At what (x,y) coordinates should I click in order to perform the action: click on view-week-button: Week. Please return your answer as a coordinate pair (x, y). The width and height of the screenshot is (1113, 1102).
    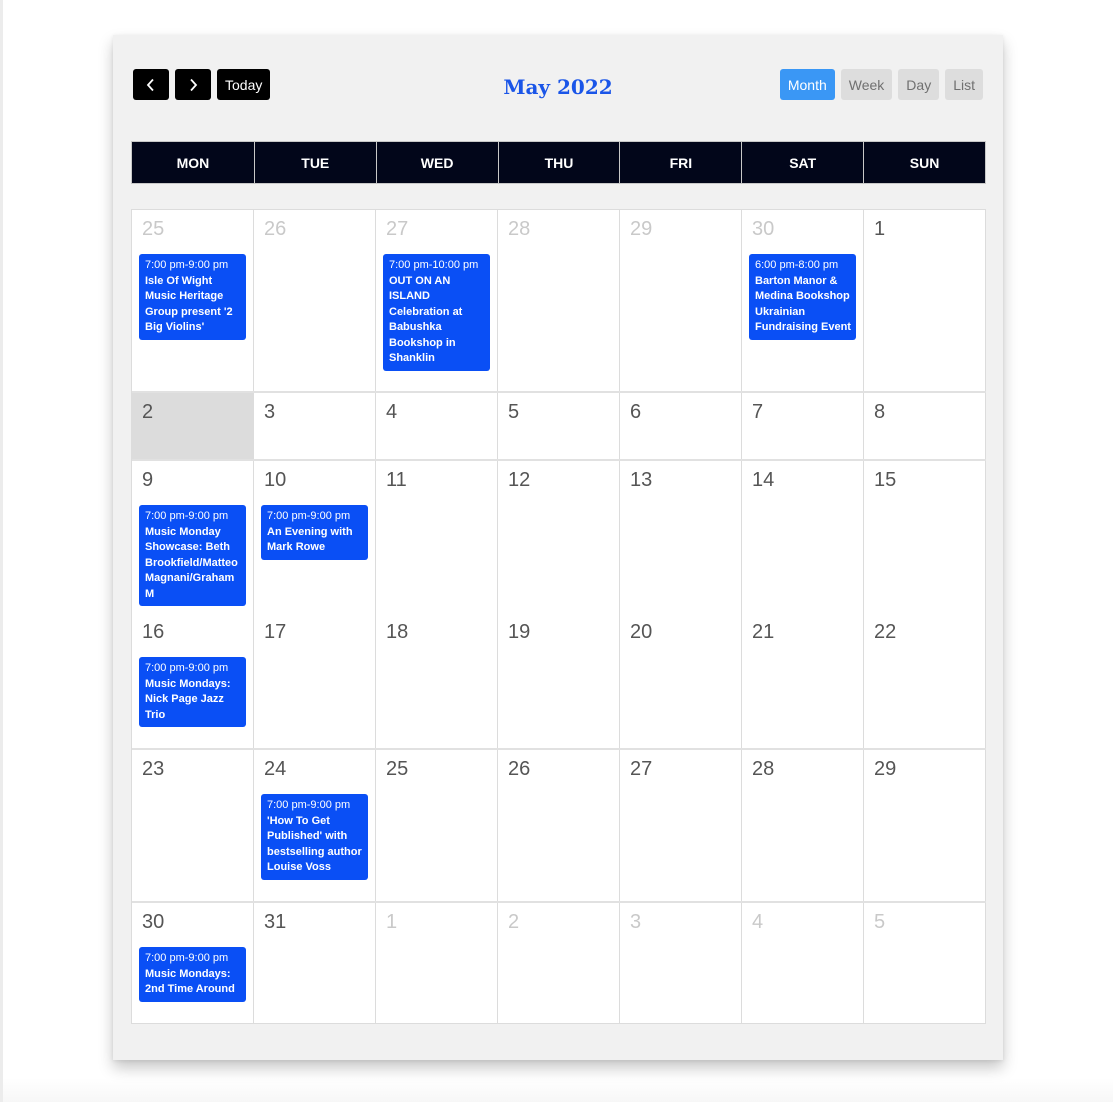
    Looking at the image, I should click on (866, 84).